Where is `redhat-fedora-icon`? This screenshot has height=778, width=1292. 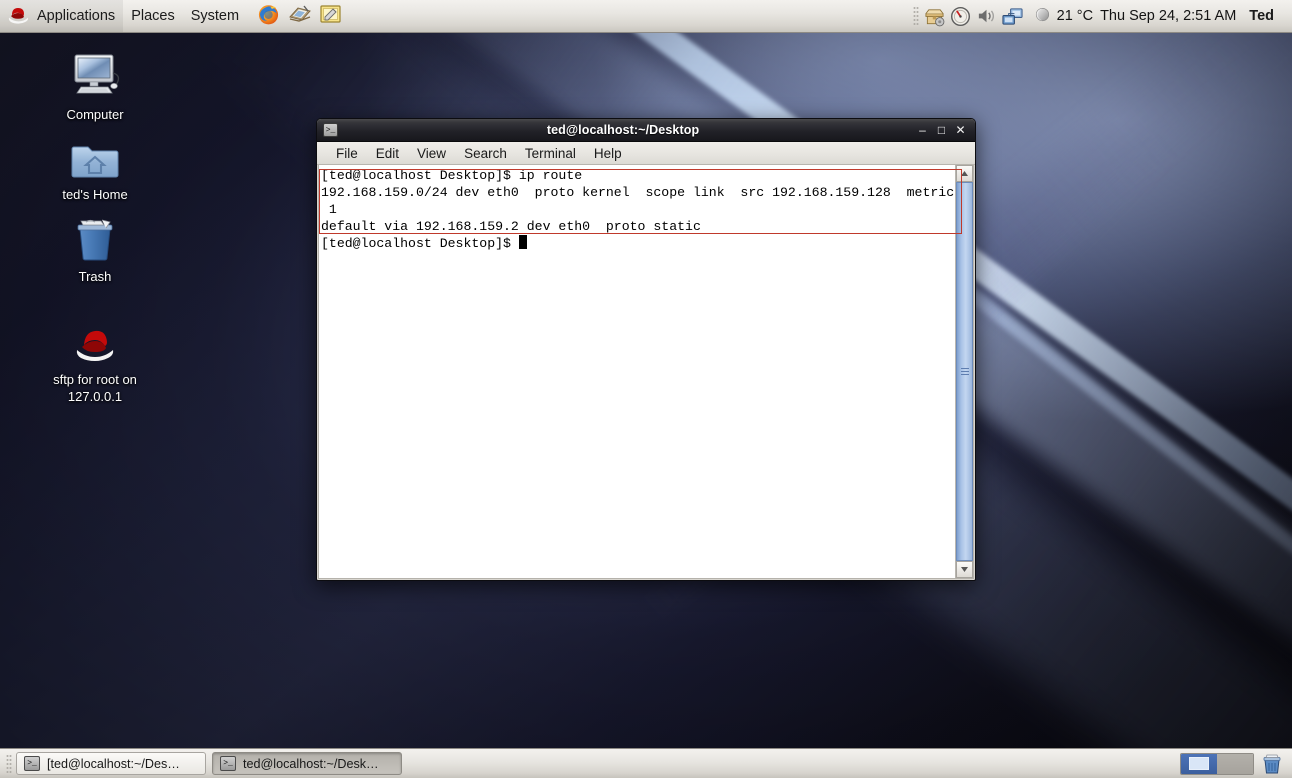 redhat-fedora-icon is located at coordinates (95, 340).